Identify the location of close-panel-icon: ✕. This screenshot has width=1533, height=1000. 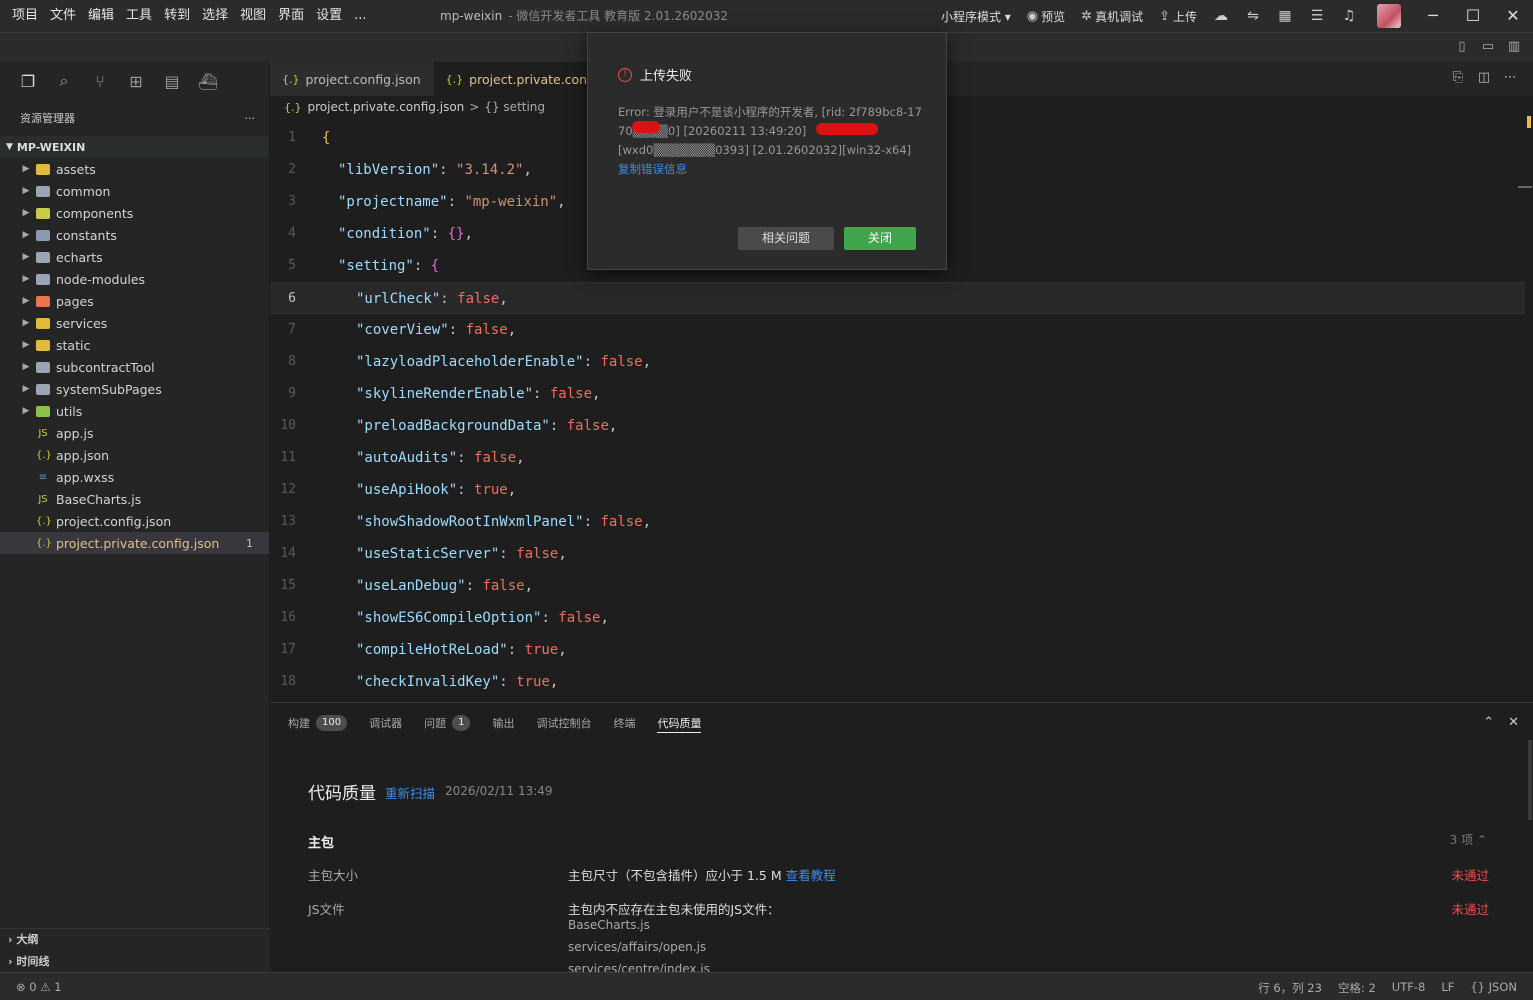
(1513, 722).